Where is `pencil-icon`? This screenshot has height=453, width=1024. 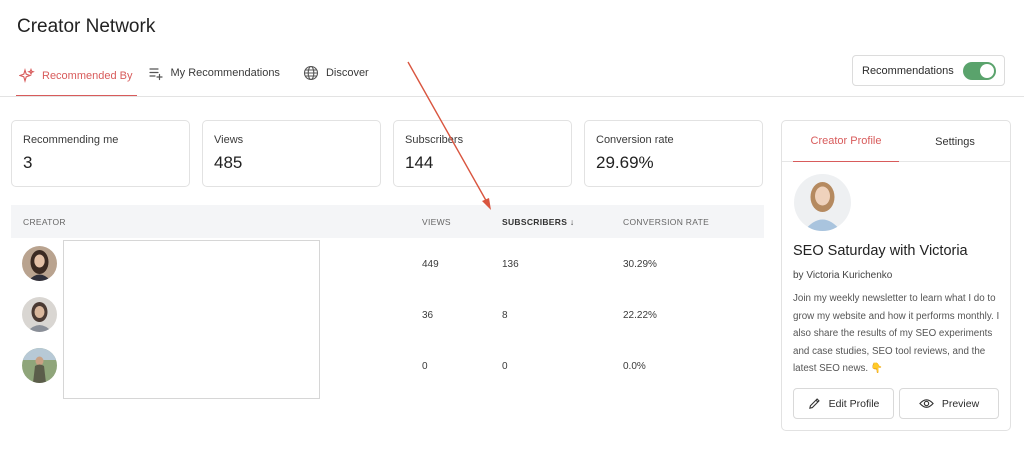 pencil-icon is located at coordinates (814, 403).